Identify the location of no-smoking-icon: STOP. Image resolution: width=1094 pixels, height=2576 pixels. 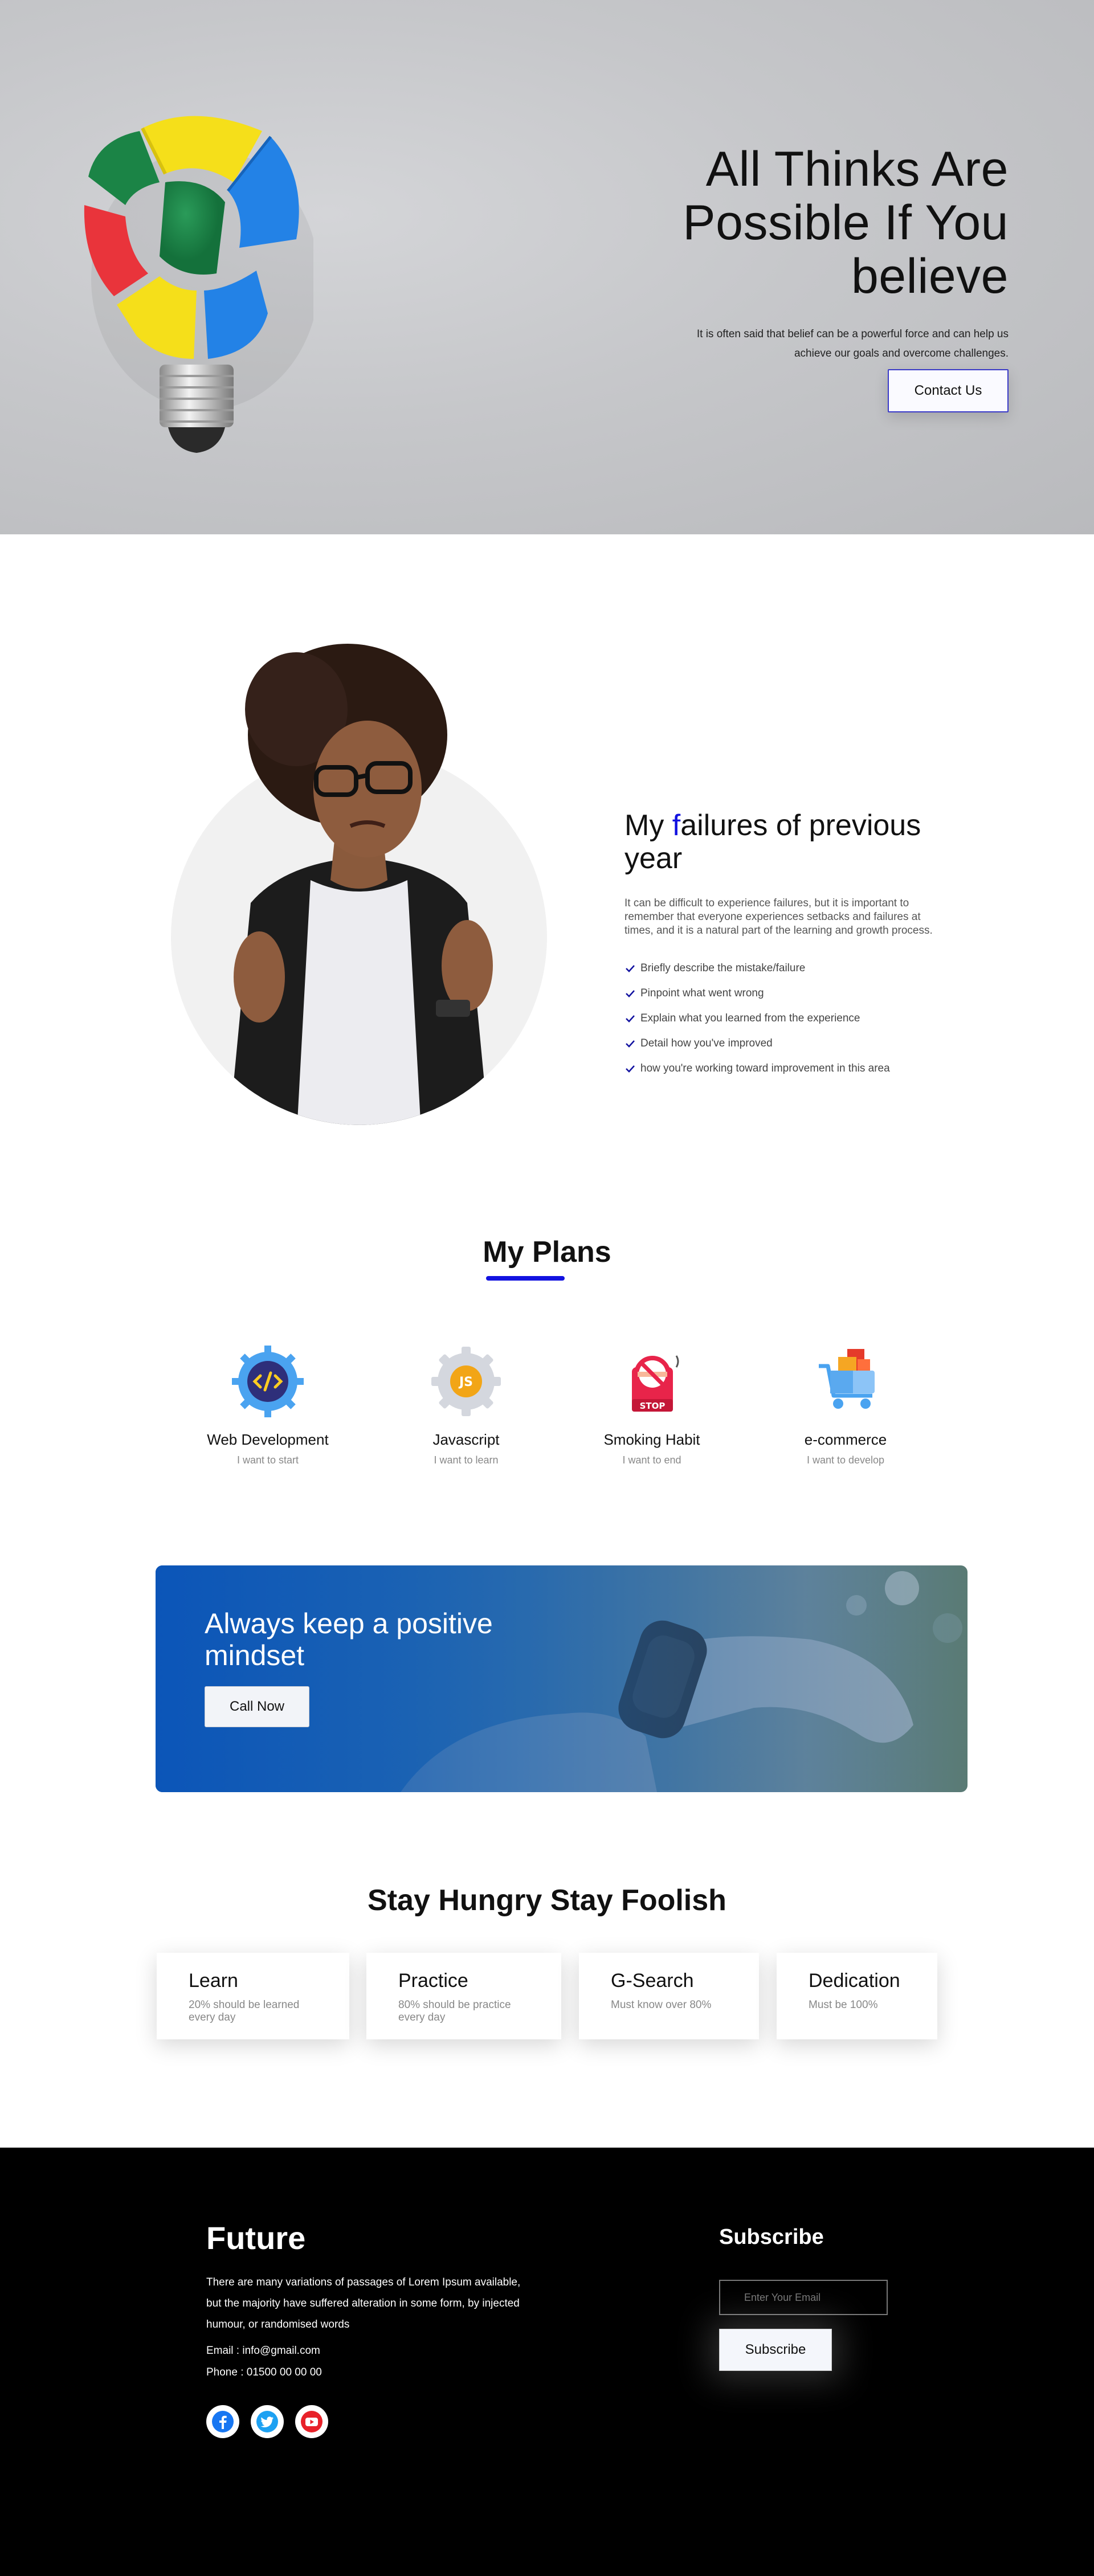
(656, 1383).